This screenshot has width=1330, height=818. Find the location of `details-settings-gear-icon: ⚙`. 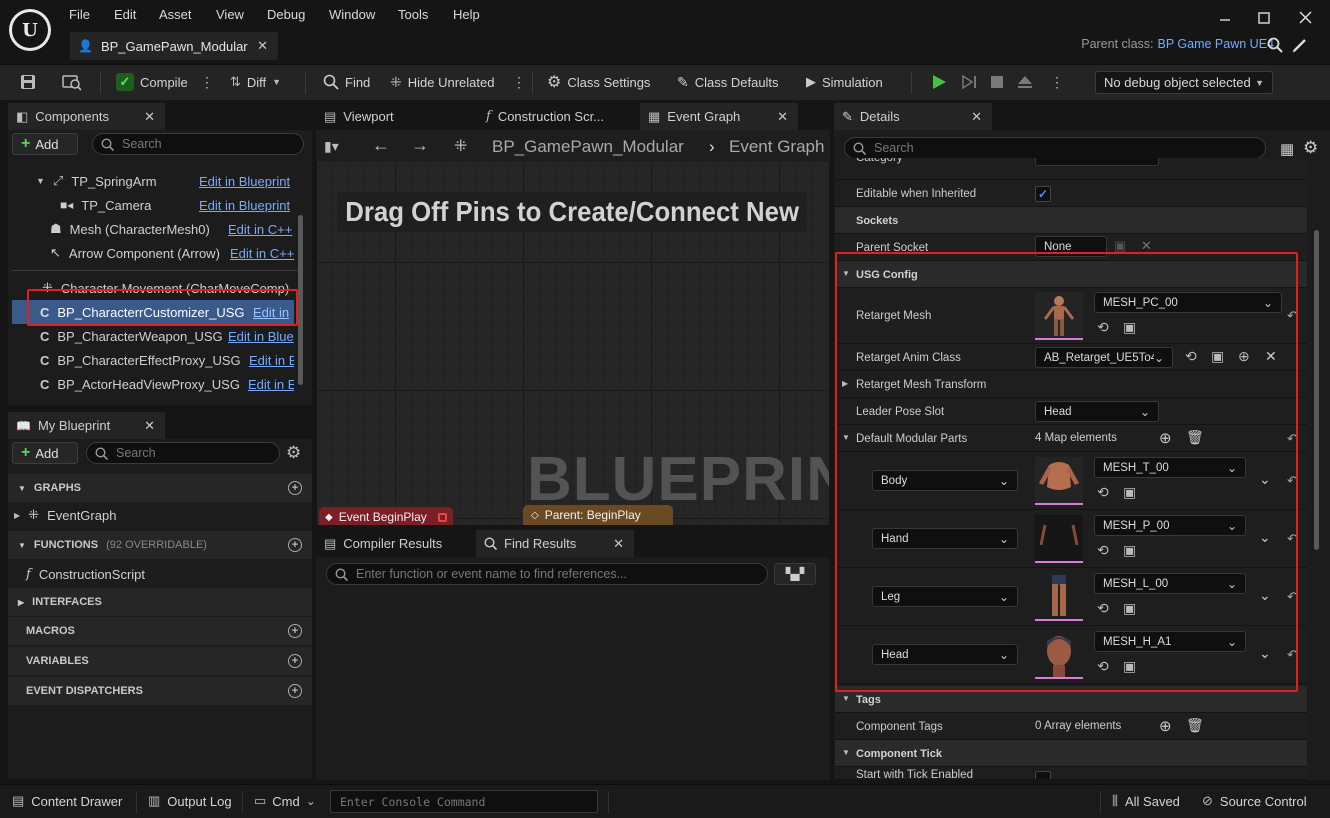

details-settings-gear-icon: ⚙ is located at coordinates (1310, 148).